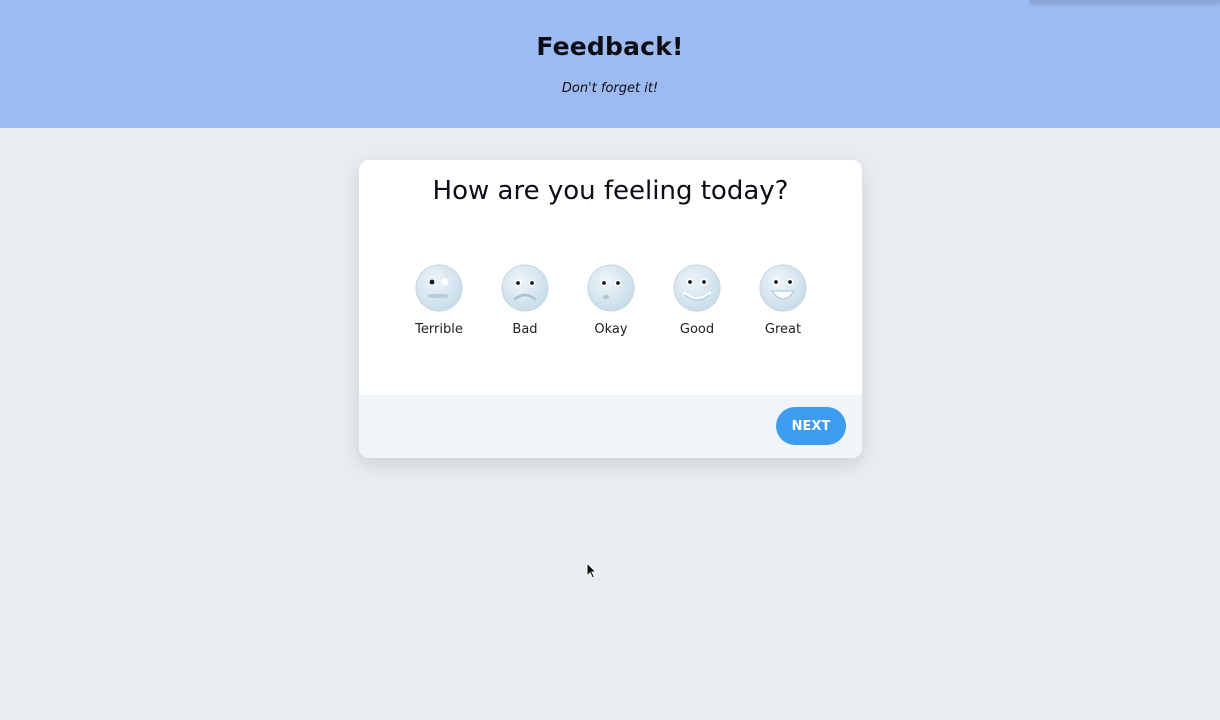 This screenshot has height=720, width=1220. I want to click on mouse-cursor-icon, so click(592, 570).